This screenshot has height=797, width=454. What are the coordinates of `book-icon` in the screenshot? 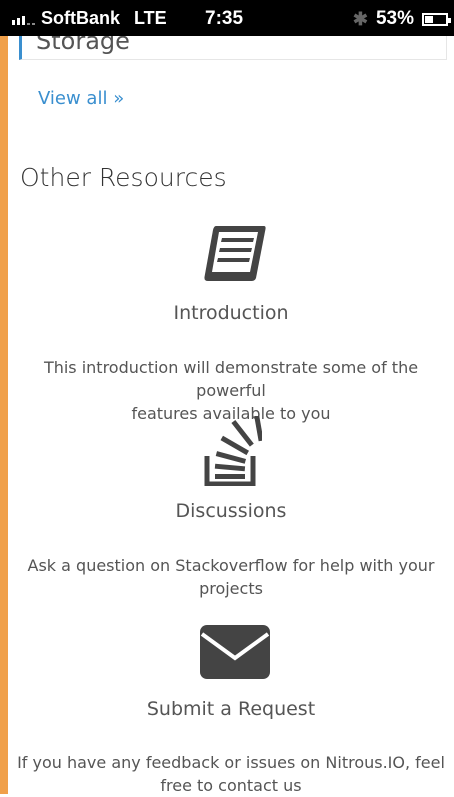 It's located at (235, 254).